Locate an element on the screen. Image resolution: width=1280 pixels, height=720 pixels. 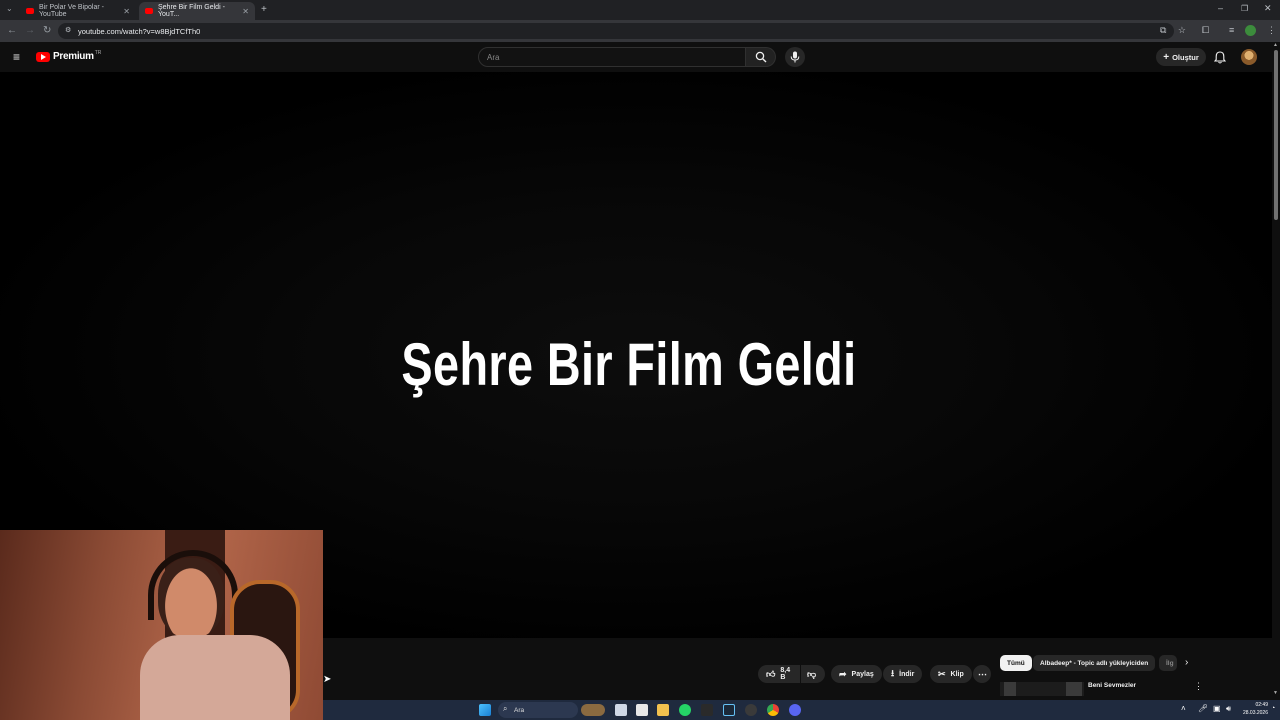
chip-related: İlg is located at coordinates (1168, 663).